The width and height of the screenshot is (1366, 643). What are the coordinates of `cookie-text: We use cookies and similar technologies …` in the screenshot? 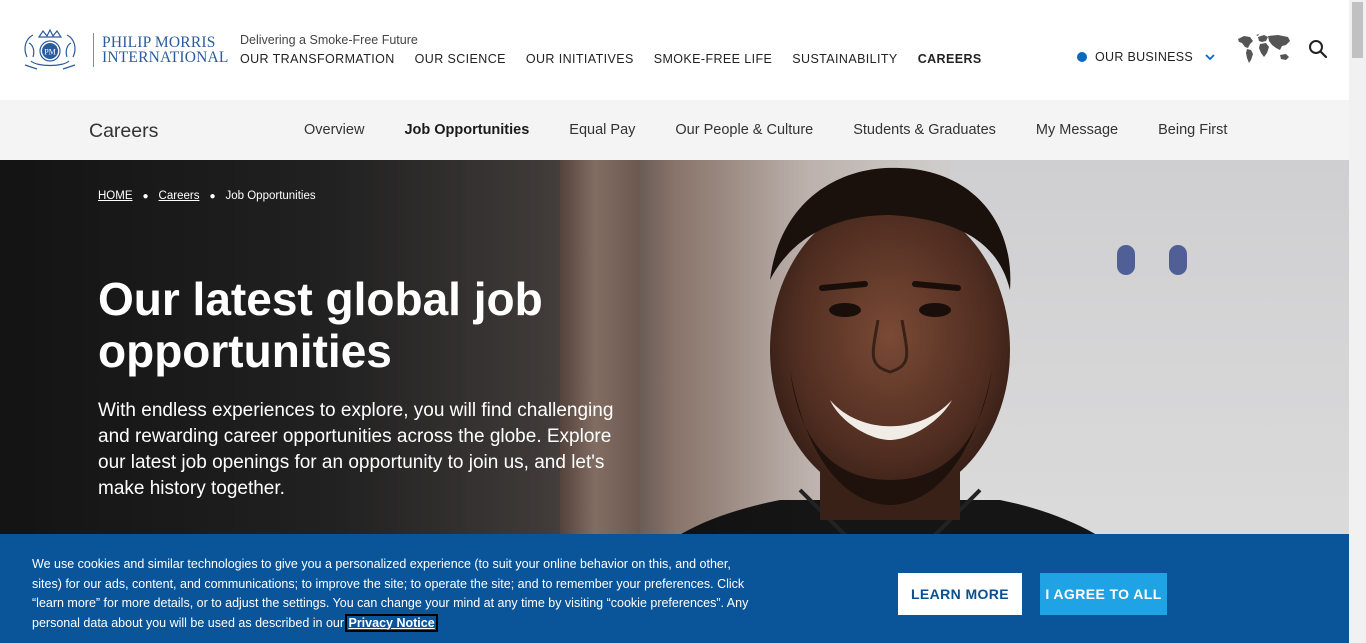 It's located at (392, 594).